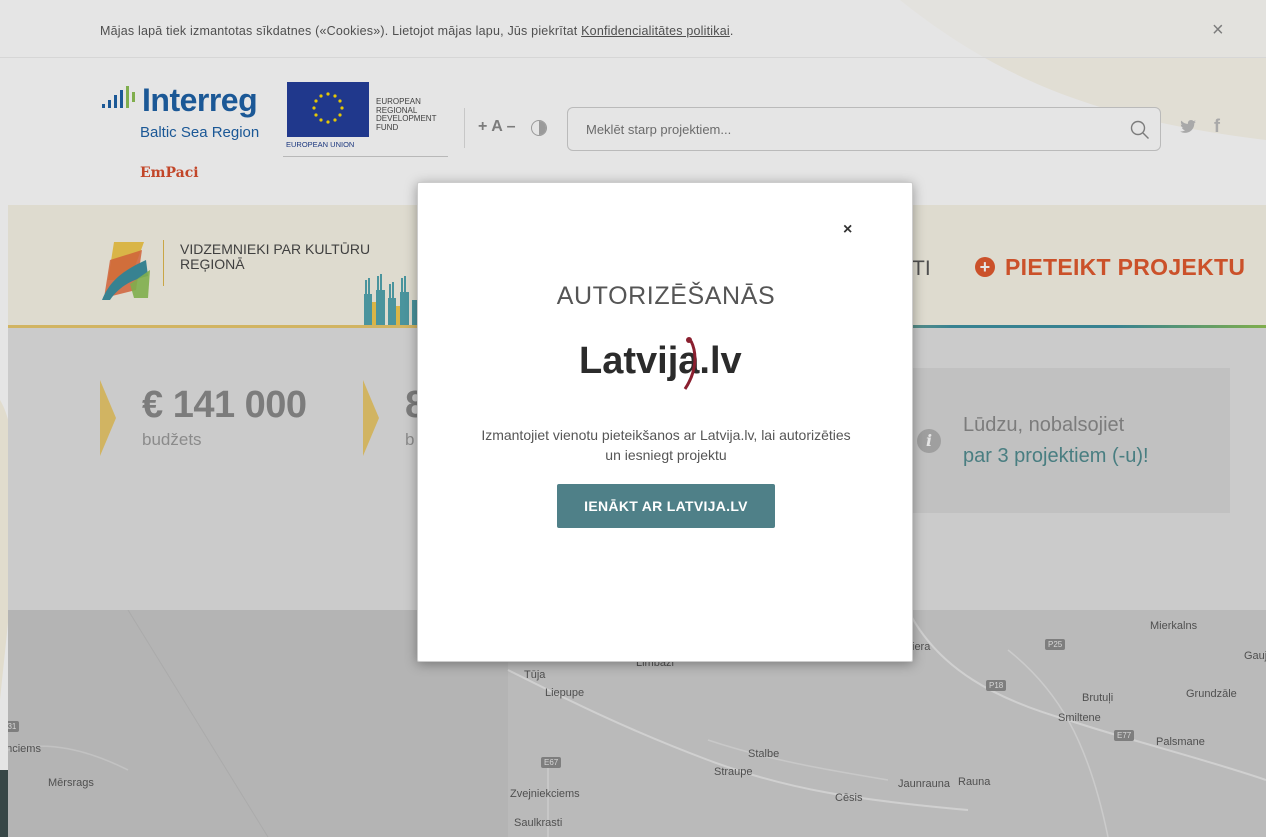 Image resolution: width=1266 pixels, height=837 pixels. I want to click on latvija-logo-text: Latvija.lv, so click(660, 361).